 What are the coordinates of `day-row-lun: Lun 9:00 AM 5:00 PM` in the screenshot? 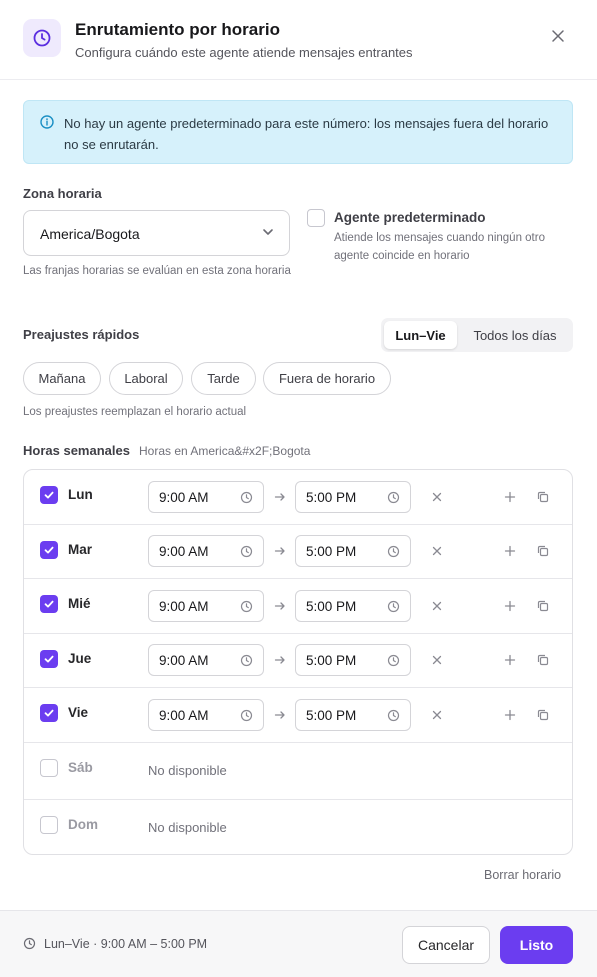 It's located at (298, 497).